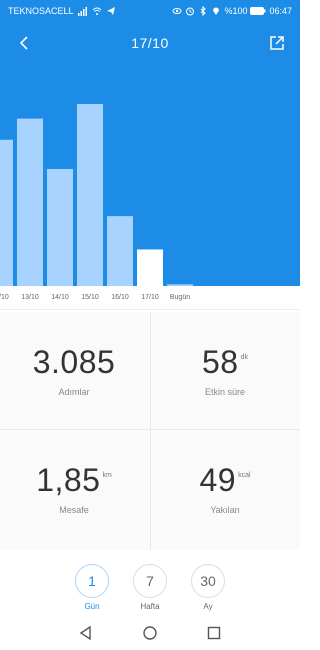  I want to click on stat-steps: 3.085 Adımlar, so click(74, 370).